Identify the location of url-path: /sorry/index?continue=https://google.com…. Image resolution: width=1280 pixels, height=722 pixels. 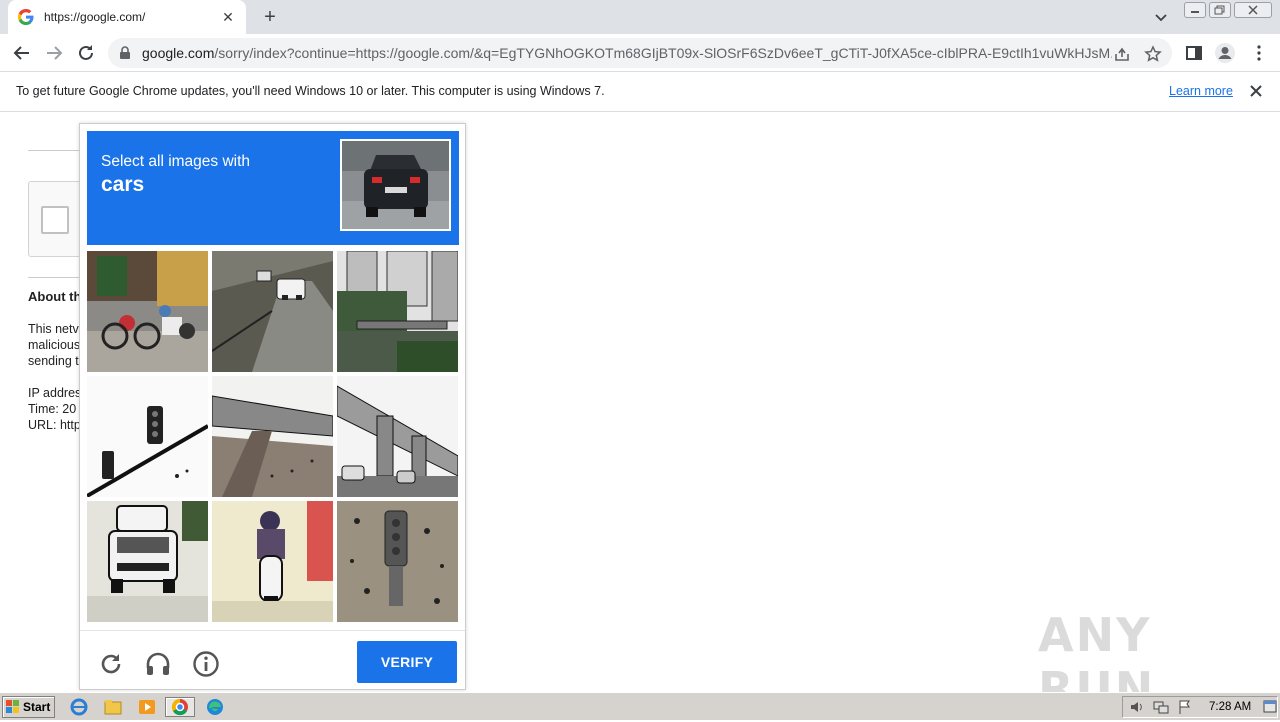
(663, 53).